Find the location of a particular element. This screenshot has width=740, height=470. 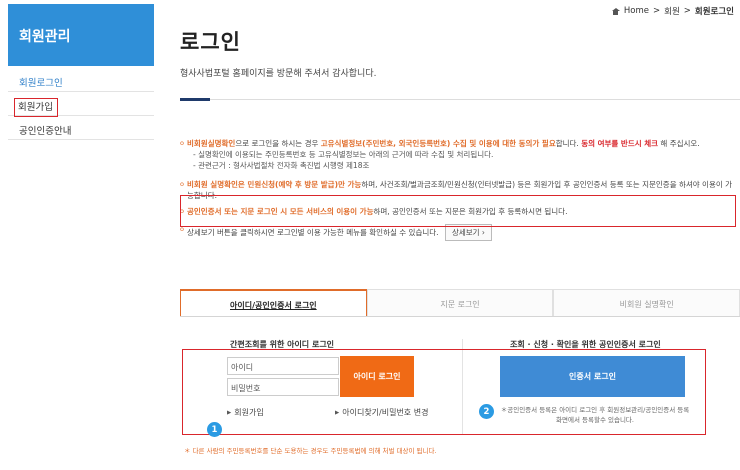

breadcrumb-current: 회원로그인 is located at coordinates (714, 12).